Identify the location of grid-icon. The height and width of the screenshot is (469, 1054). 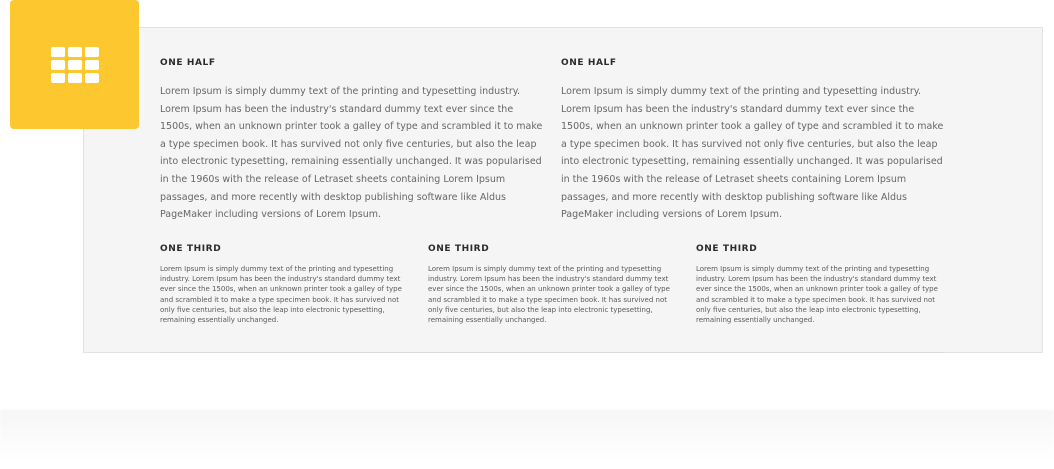
(74, 64).